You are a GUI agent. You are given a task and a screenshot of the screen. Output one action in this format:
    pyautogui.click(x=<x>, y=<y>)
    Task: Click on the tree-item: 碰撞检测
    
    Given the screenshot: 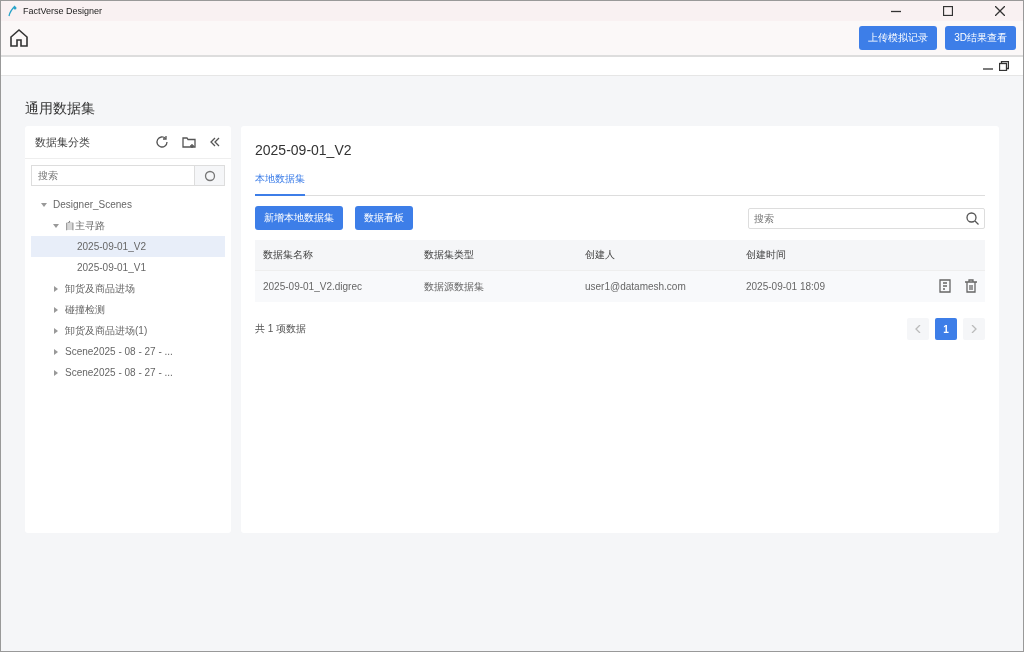 What is the action you would take?
    pyautogui.click(x=128, y=309)
    